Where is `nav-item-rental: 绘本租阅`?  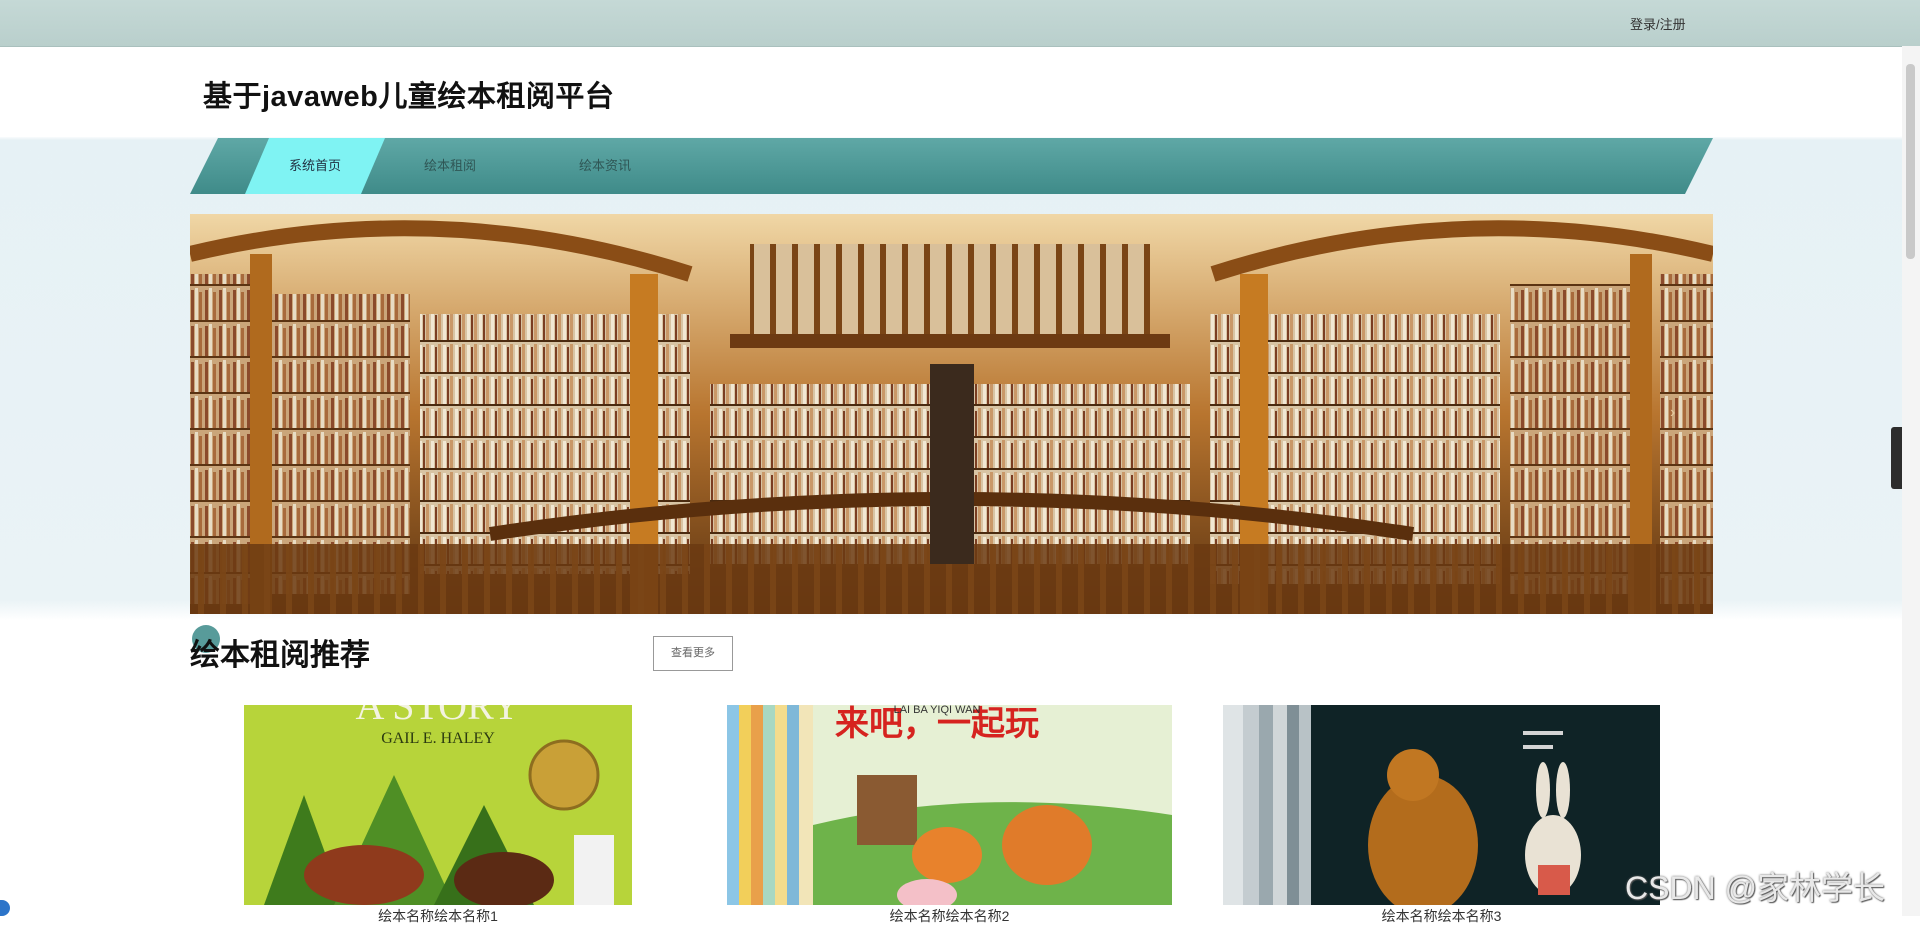
nav-item-rental: 绘本租阅 is located at coordinates (450, 166).